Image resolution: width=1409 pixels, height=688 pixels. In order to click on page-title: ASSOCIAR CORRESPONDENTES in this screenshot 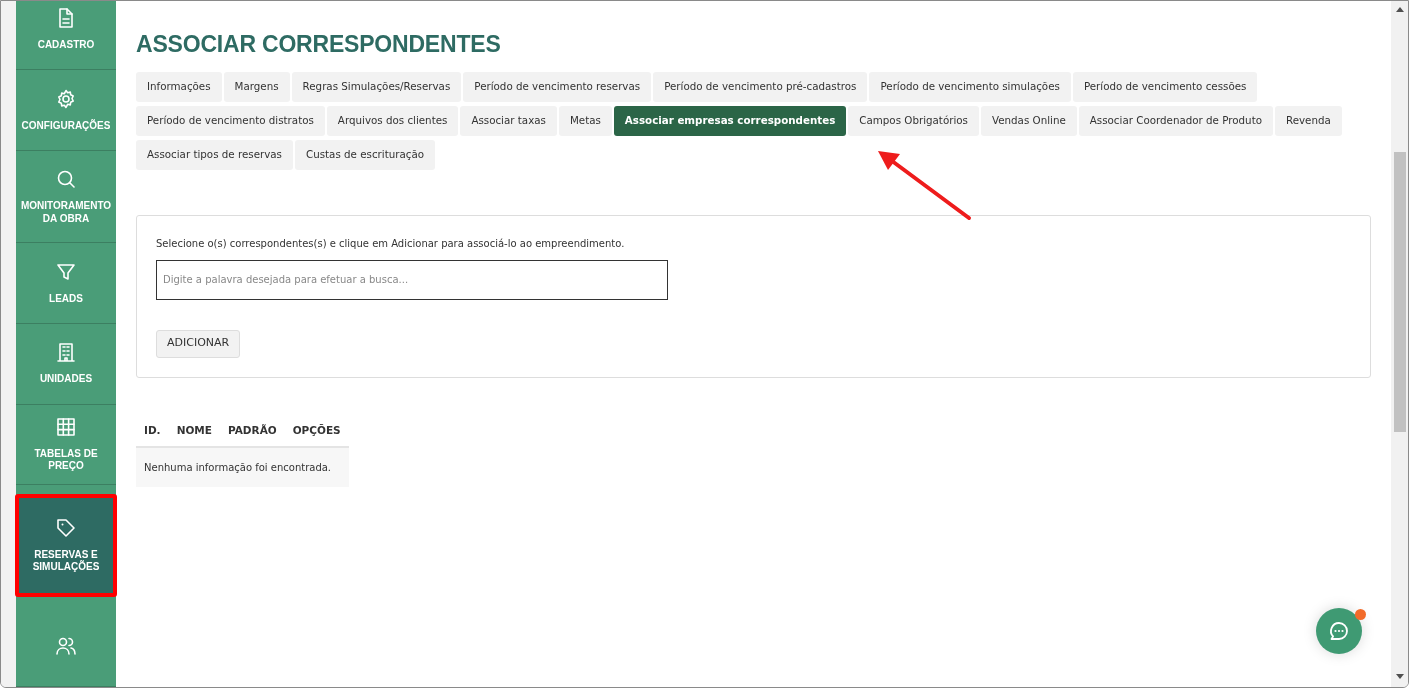, I will do `click(319, 45)`.